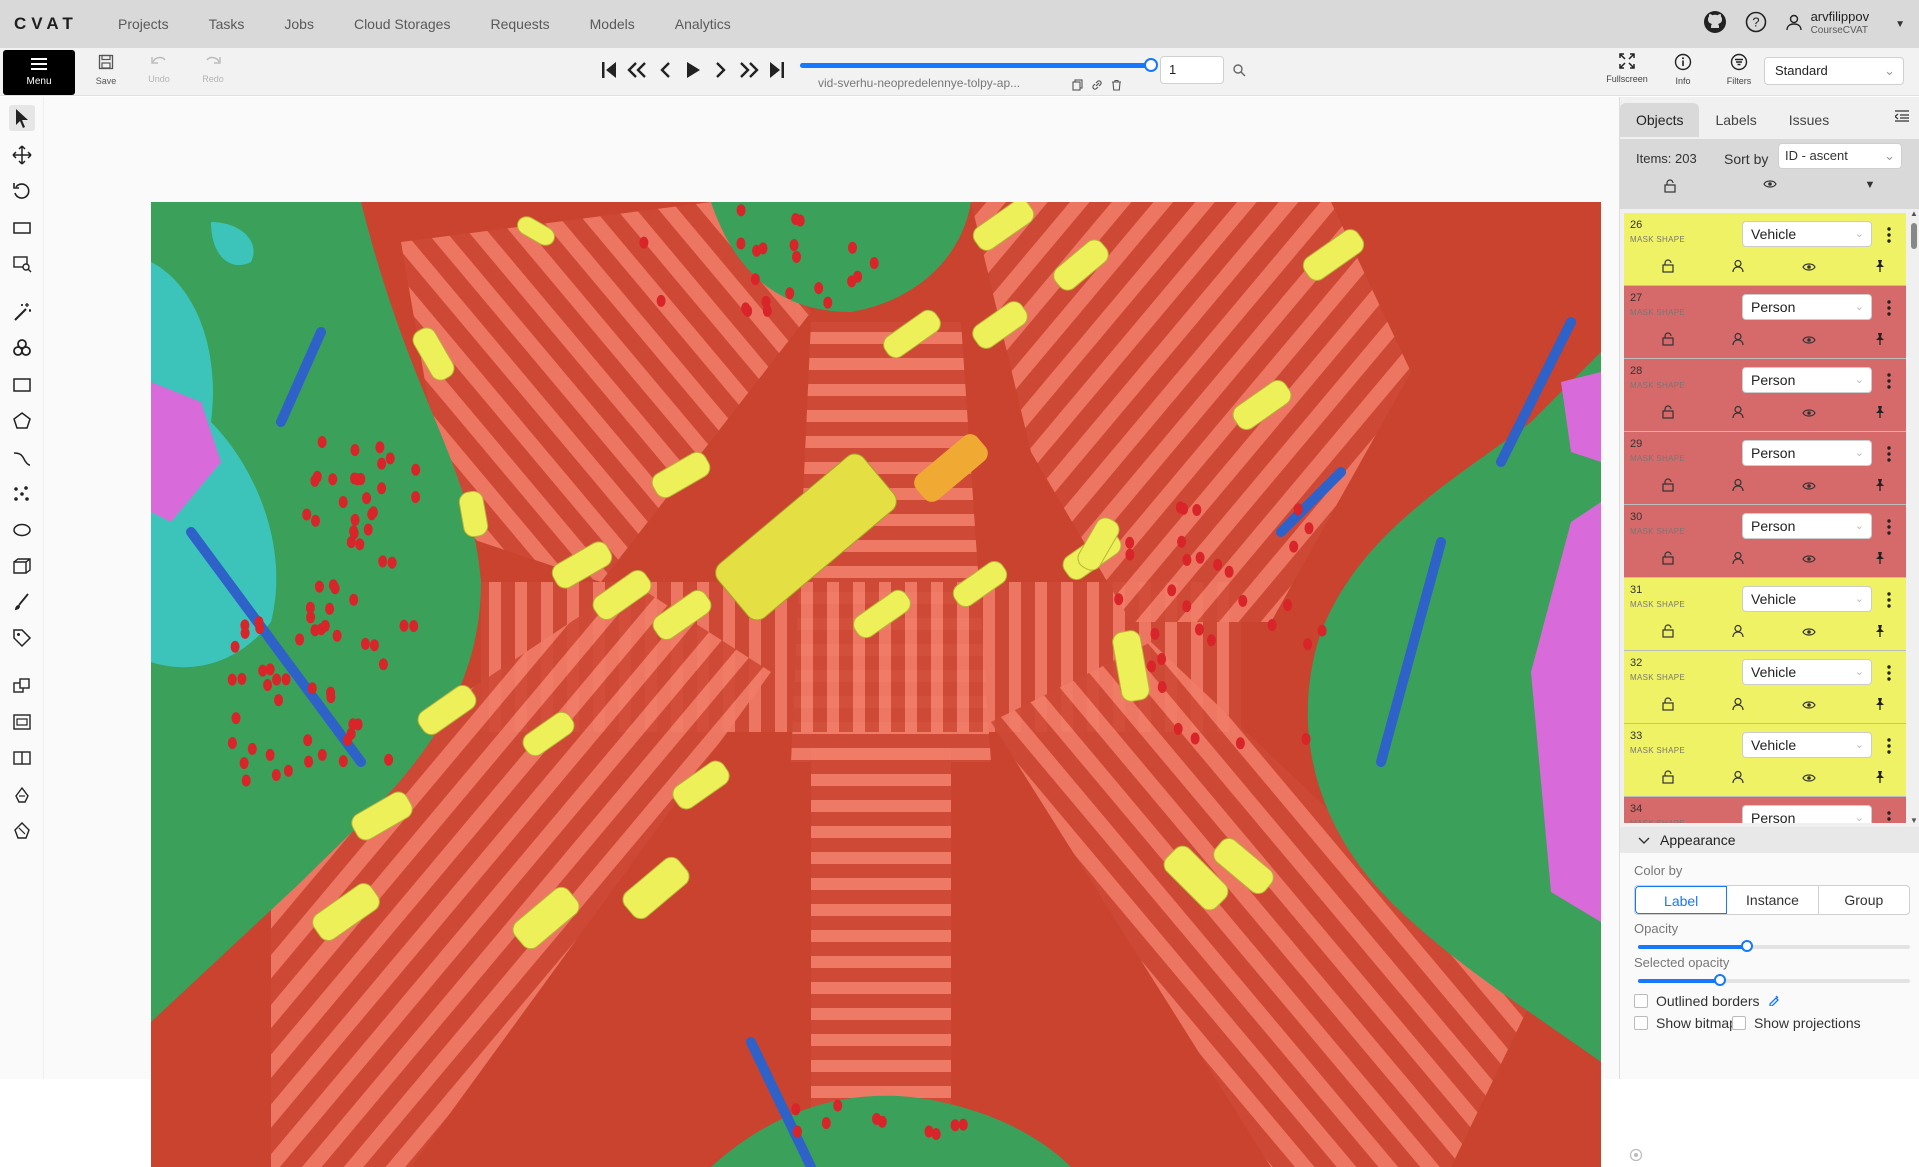 The image size is (1919, 1167). What do you see at coordinates (1756, 24) in the screenshot?
I see `help-icon: ?` at bounding box center [1756, 24].